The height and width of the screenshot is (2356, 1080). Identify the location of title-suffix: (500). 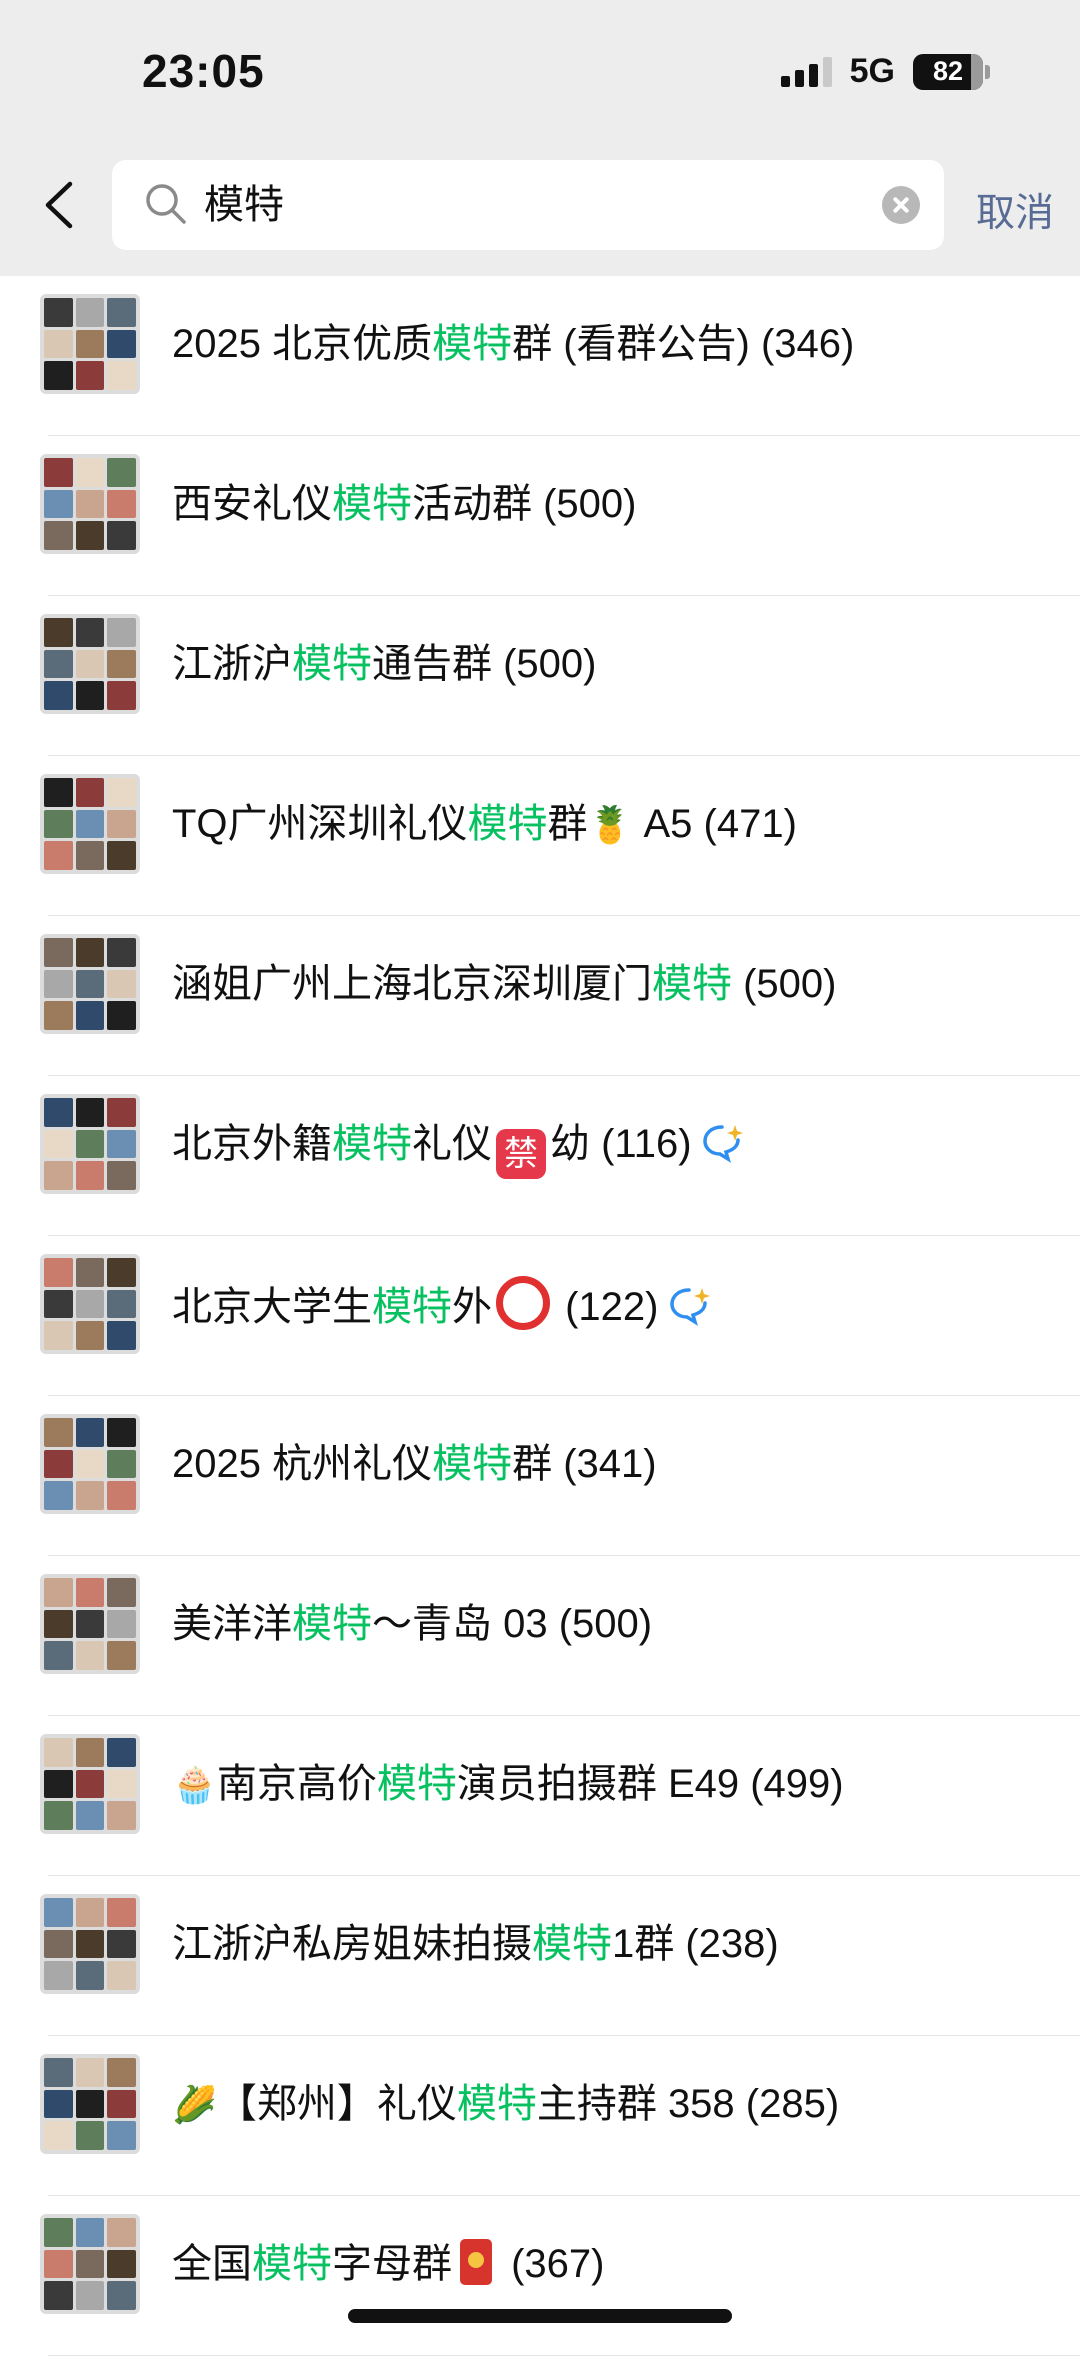
(784, 984).